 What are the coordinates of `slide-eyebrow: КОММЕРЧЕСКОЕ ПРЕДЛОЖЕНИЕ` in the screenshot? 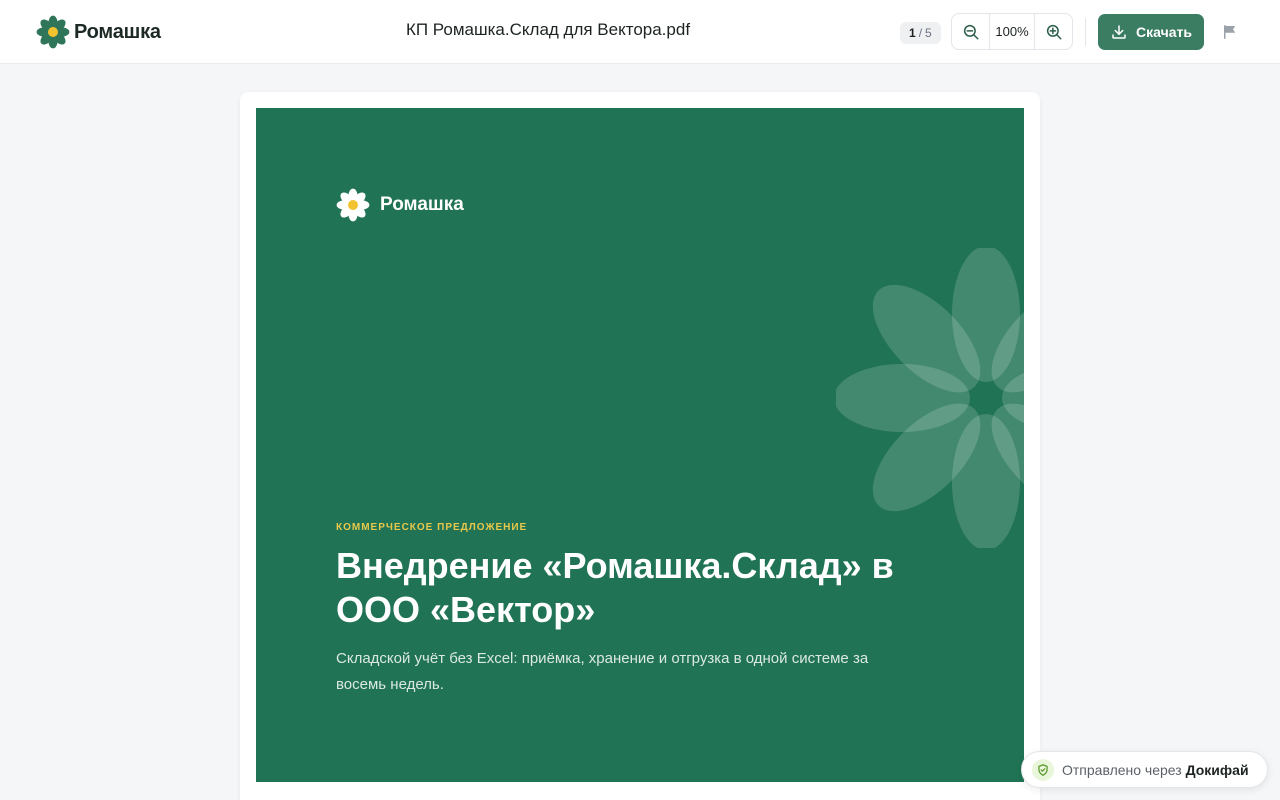 It's located at (432, 527).